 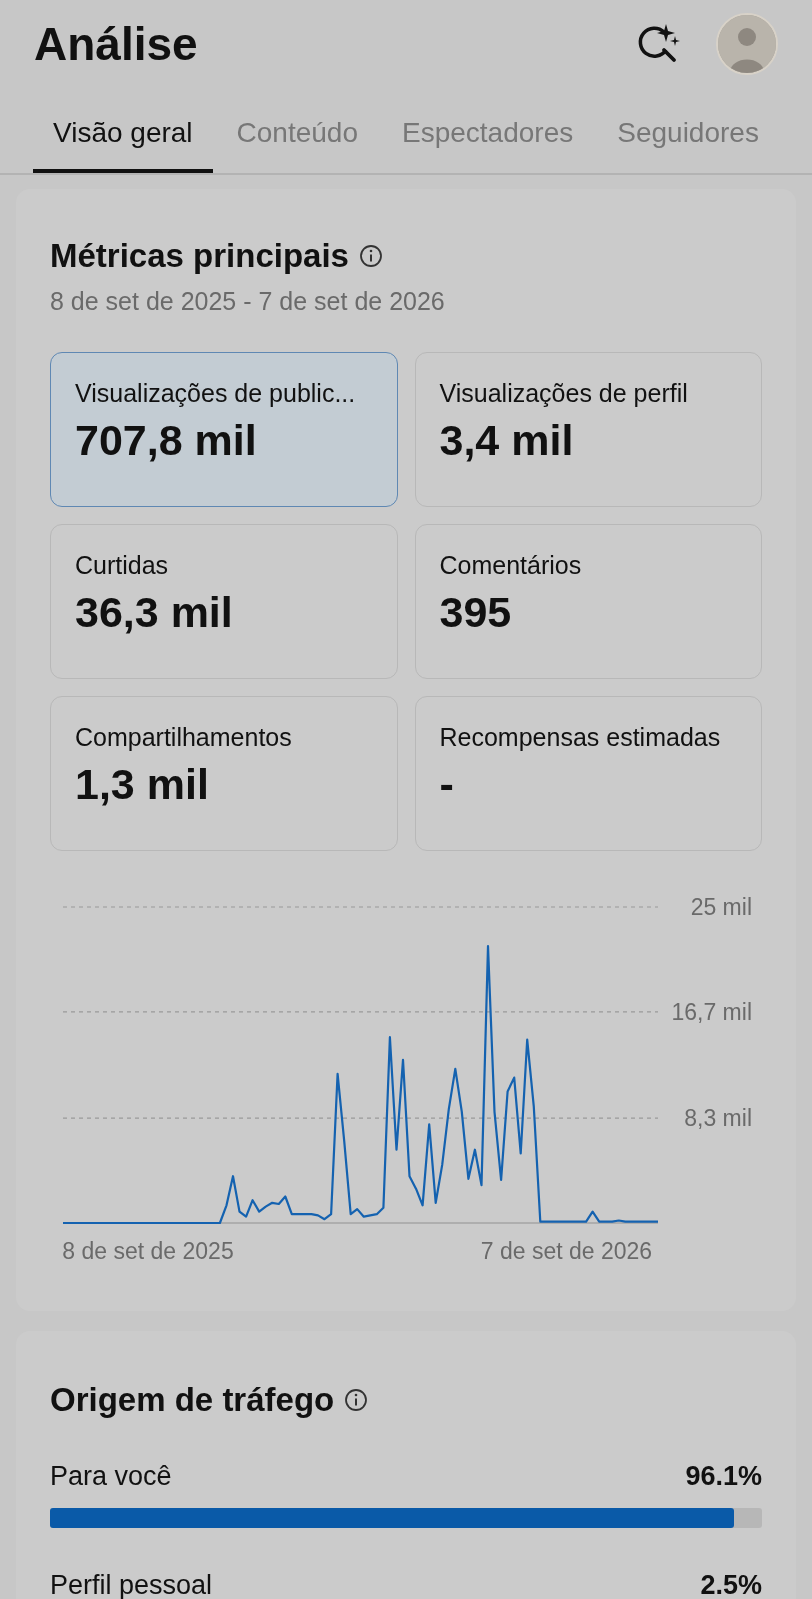 What do you see at coordinates (116, 44) in the screenshot?
I see `page-title: Análise` at bounding box center [116, 44].